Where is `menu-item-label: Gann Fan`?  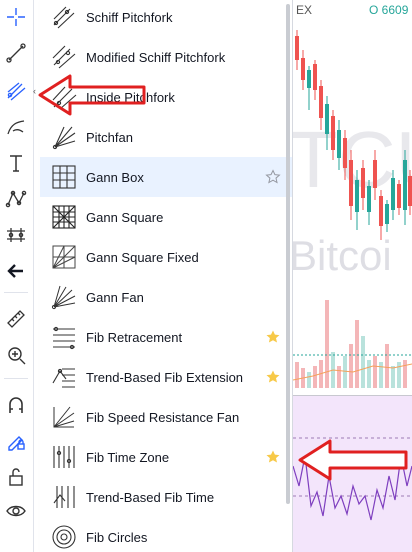 menu-item-label: Gann Fan is located at coordinates (115, 297).